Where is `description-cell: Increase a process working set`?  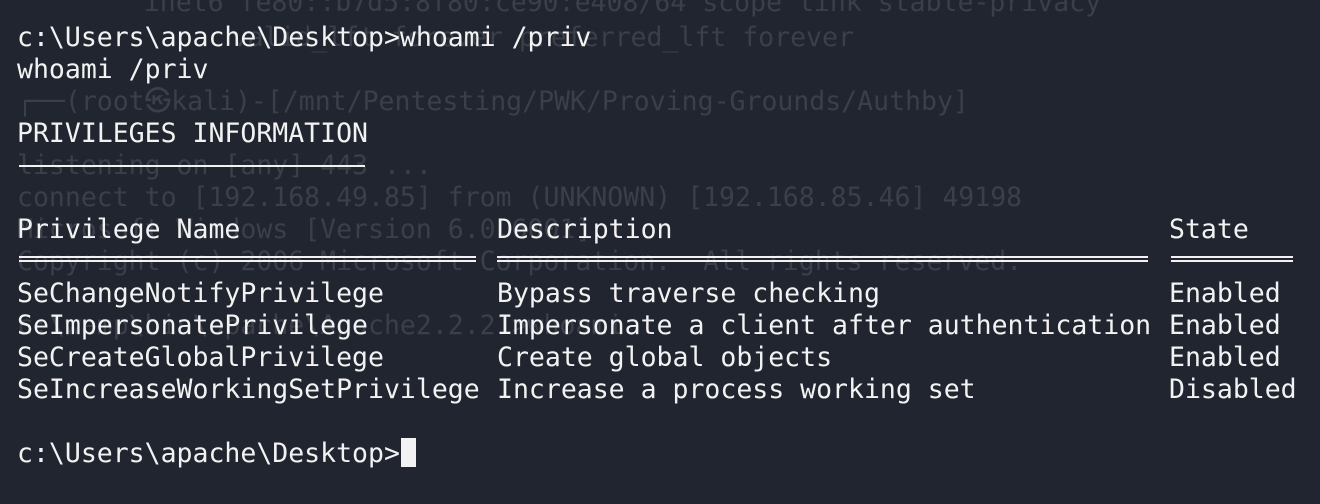
description-cell: Increase a process working set is located at coordinates (736, 389).